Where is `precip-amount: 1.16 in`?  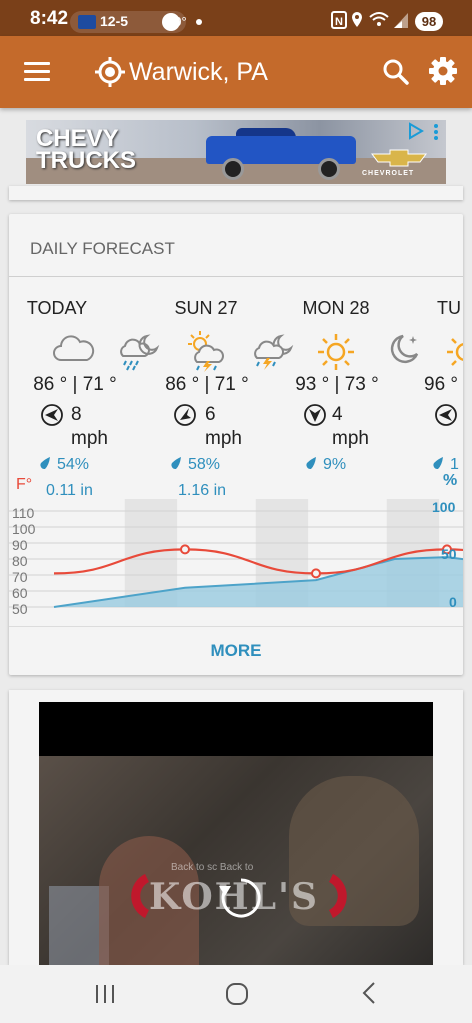 precip-amount: 1.16 in is located at coordinates (202, 490).